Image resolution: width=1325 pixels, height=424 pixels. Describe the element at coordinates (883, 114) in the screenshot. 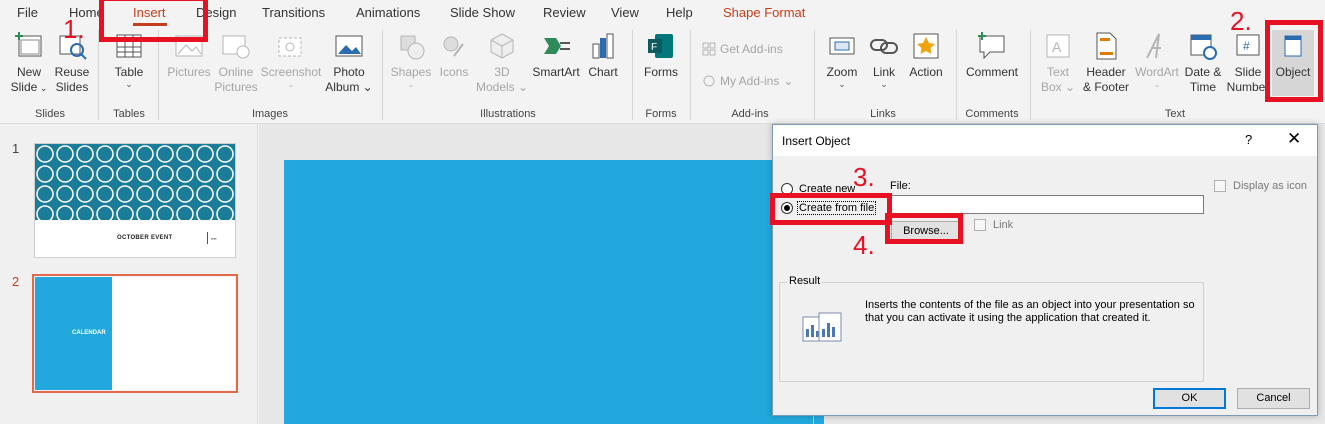

I see `group-label-links: Links` at that location.